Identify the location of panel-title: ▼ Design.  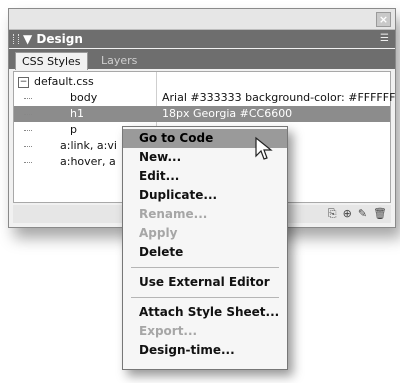
(53, 39).